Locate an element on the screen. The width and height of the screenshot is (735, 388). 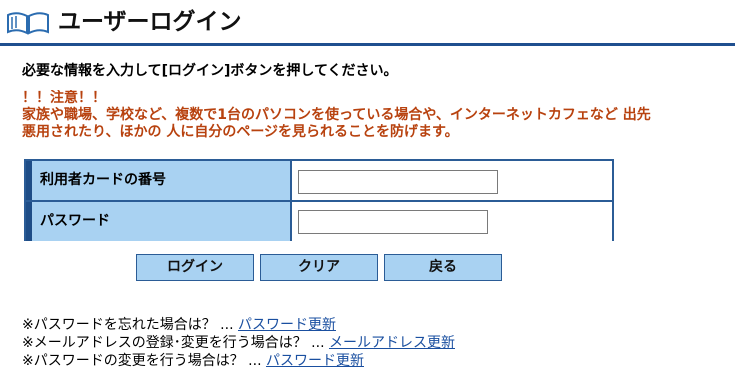
card-number-row: 利用者カードの番号 is located at coordinates (319, 181).